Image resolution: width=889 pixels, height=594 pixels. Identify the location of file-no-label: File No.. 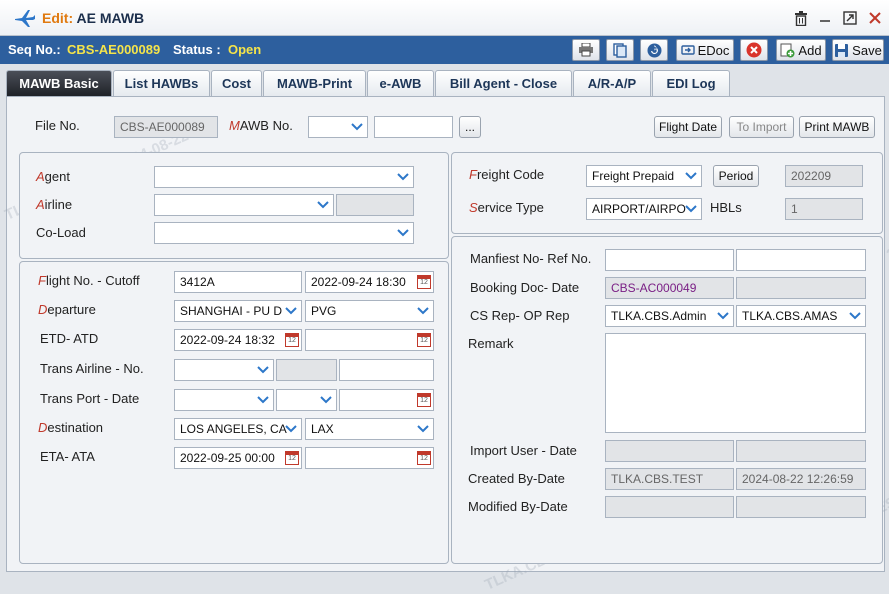
(57, 125).